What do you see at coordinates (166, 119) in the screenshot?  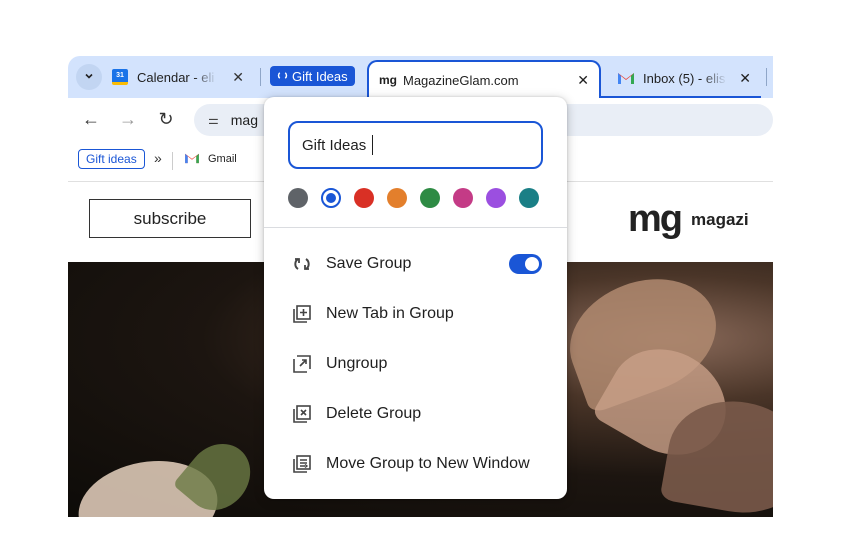 I see `reload-icon: ↻` at bounding box center [166, 119].